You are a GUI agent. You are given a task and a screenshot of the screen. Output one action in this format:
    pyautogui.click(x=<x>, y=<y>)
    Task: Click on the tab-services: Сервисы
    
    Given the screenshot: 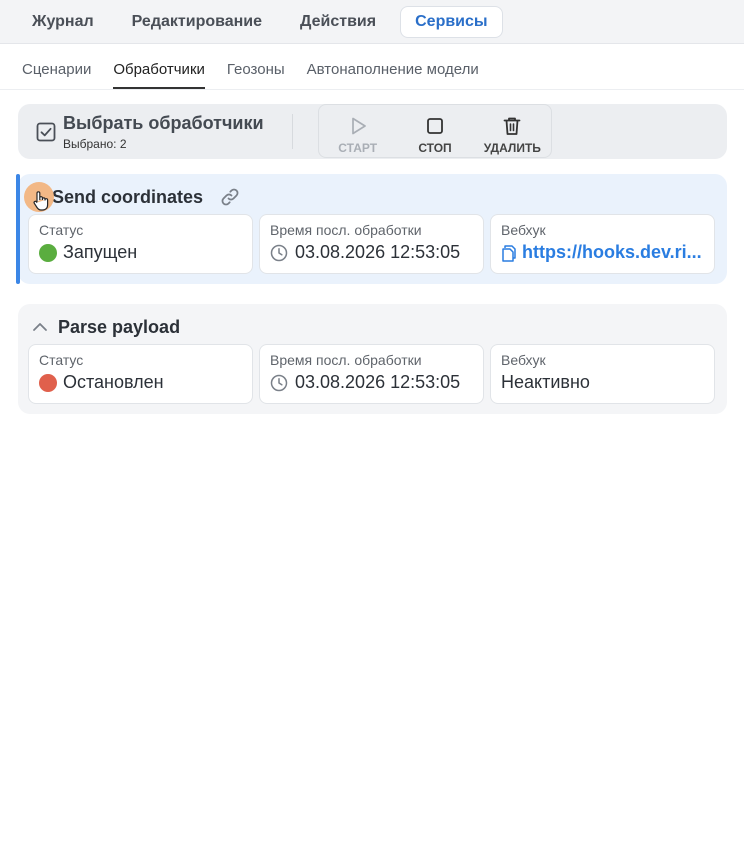 What is the action you would take?
    pyautogui.click(x=451, y=21)
    